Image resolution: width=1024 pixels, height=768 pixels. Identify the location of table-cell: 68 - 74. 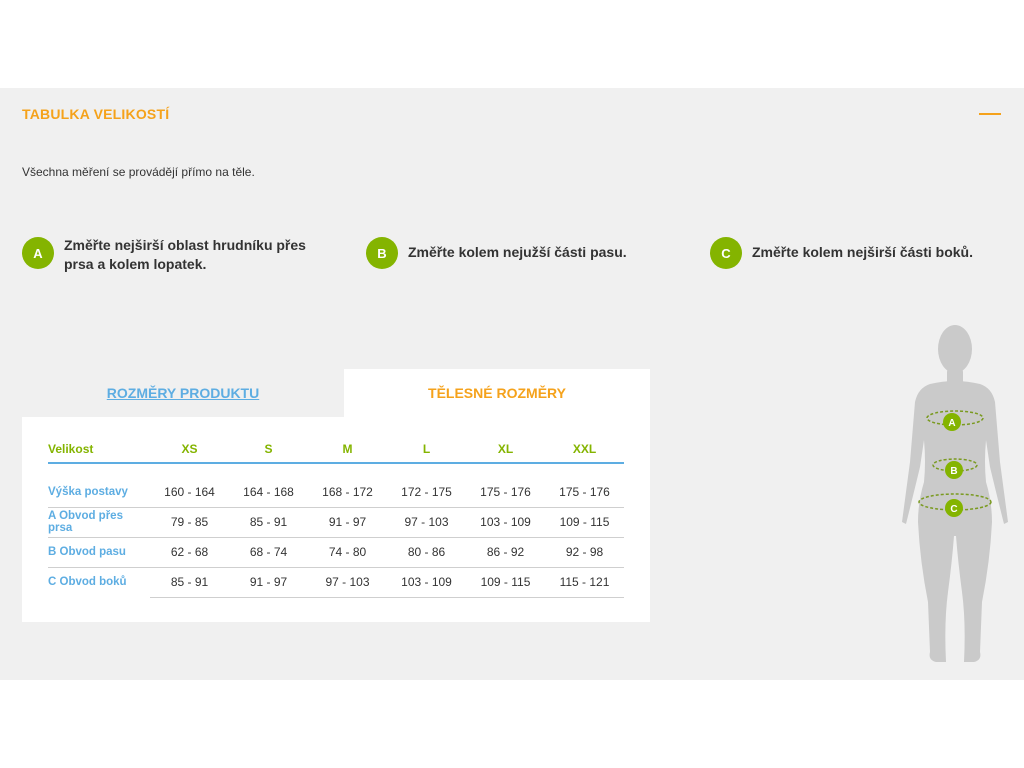
(268, 552).